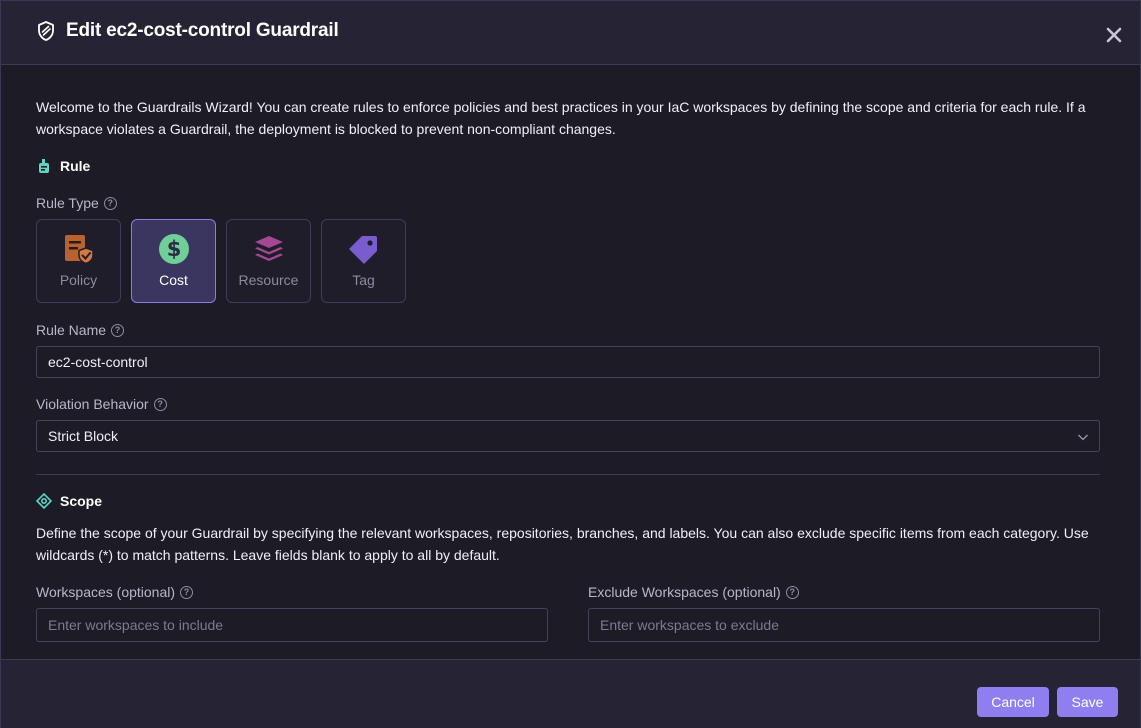 Image resolution: width=1141 pixels, height=728 pixels. What do you see at coordinates (46, 31) in the screenshot?
I see `shield-icon` at bounding box center [46, 31].